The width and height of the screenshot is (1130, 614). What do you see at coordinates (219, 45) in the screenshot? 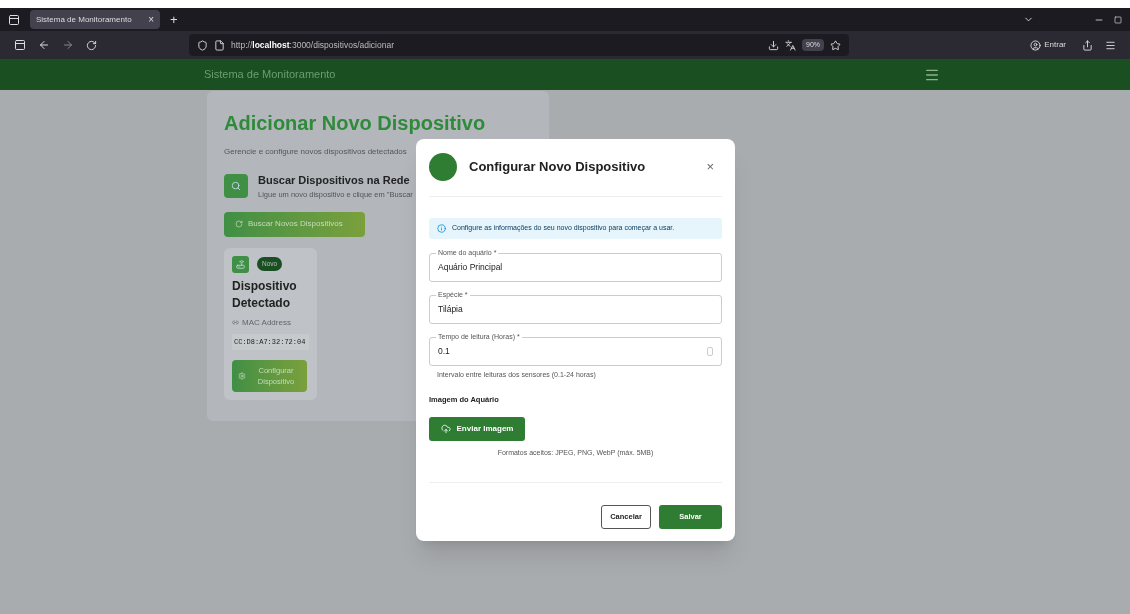
I see `page-icon` at bounding box center [219, 45].